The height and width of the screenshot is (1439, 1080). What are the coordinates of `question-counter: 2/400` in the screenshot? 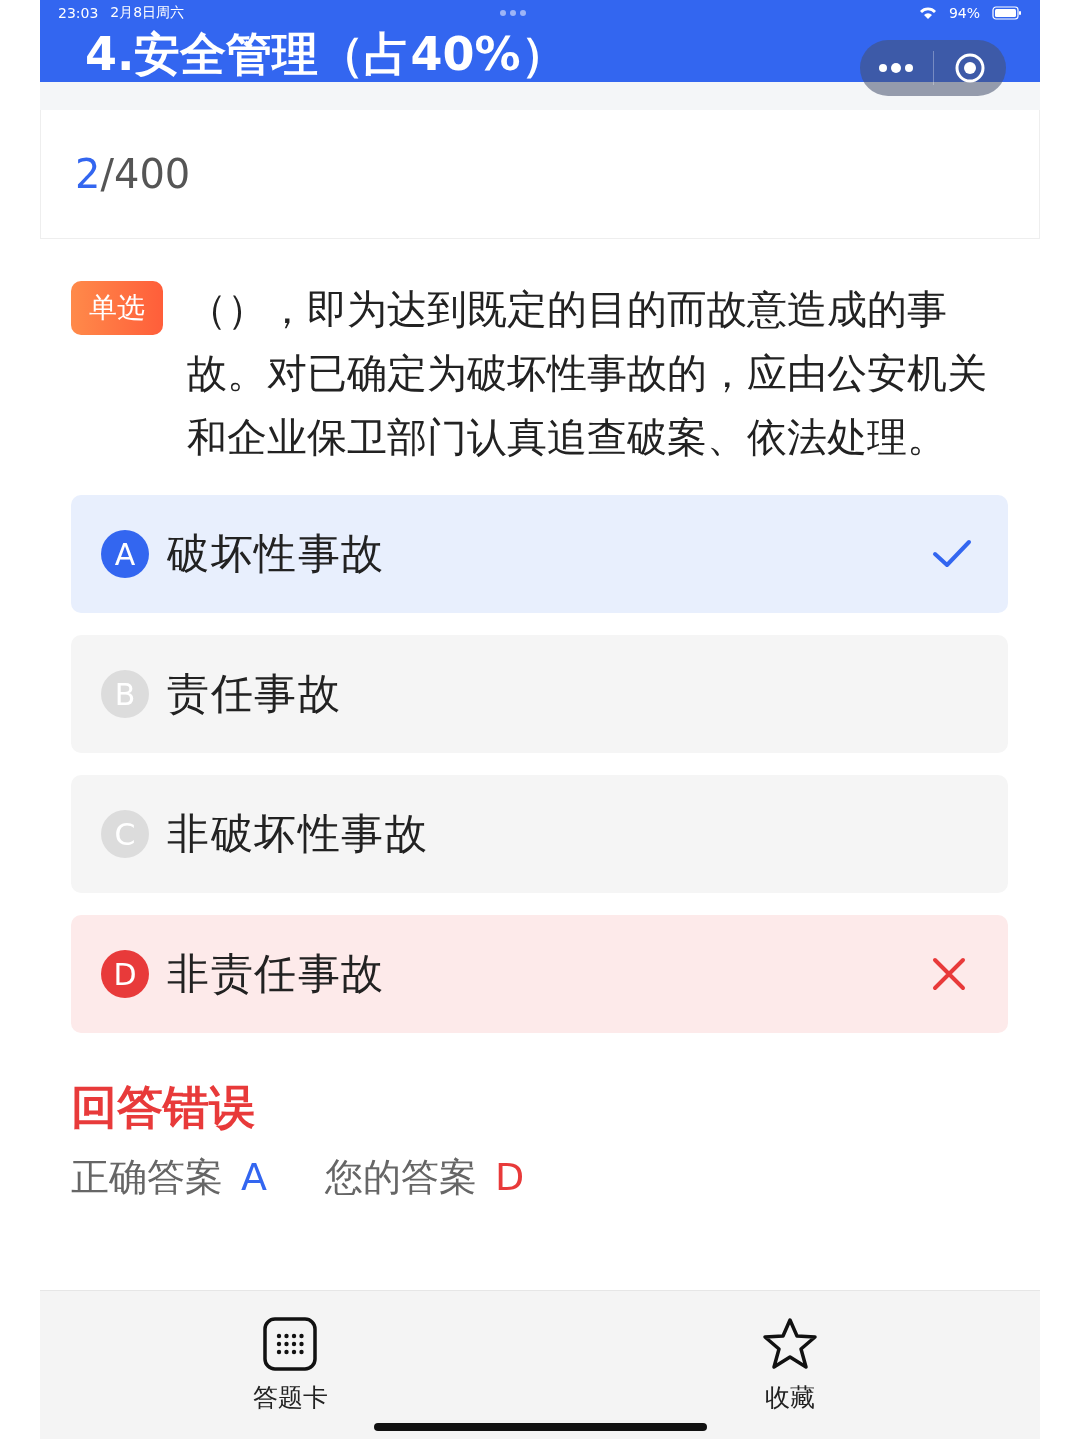 It's located at (540, 174).